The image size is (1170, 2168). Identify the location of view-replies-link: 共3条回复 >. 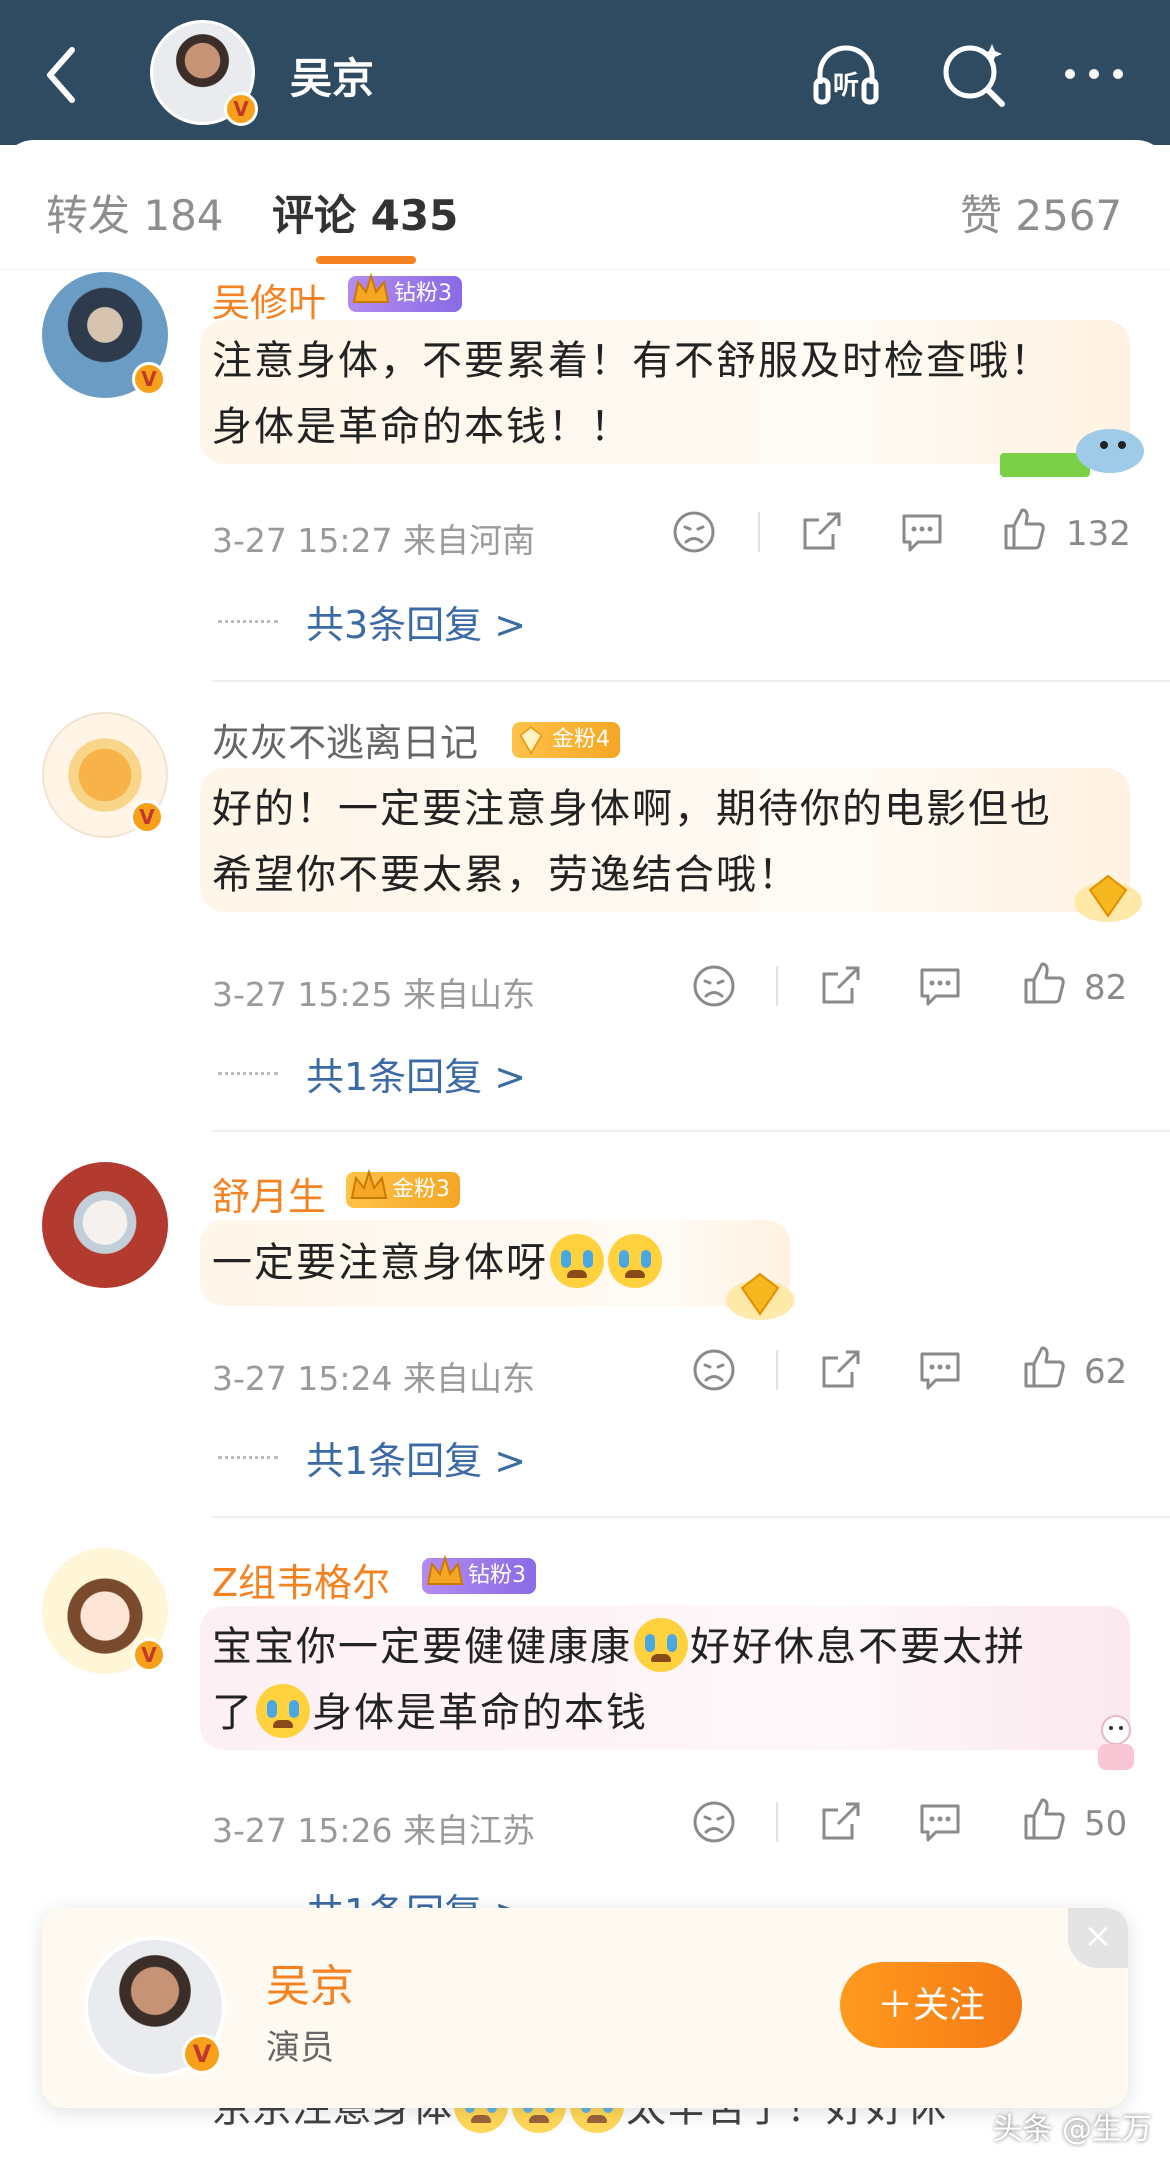
(416, 621).